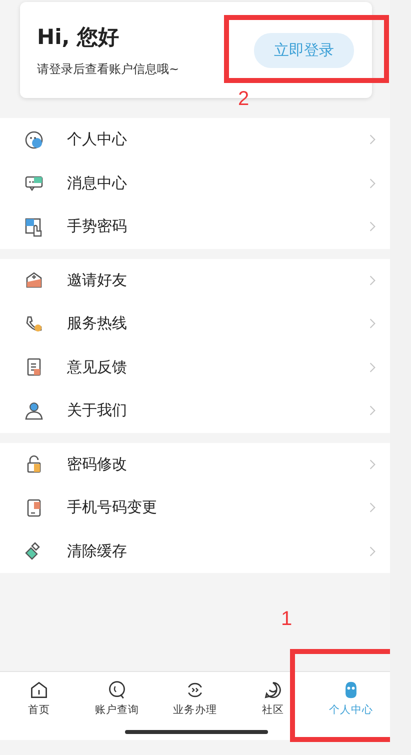 Image resolution: width=411 pixels, height=755 pixels. Describe the element at coordinates (97, 280) in the screenshot. I see `menu-label: 邀请好友` at that location.